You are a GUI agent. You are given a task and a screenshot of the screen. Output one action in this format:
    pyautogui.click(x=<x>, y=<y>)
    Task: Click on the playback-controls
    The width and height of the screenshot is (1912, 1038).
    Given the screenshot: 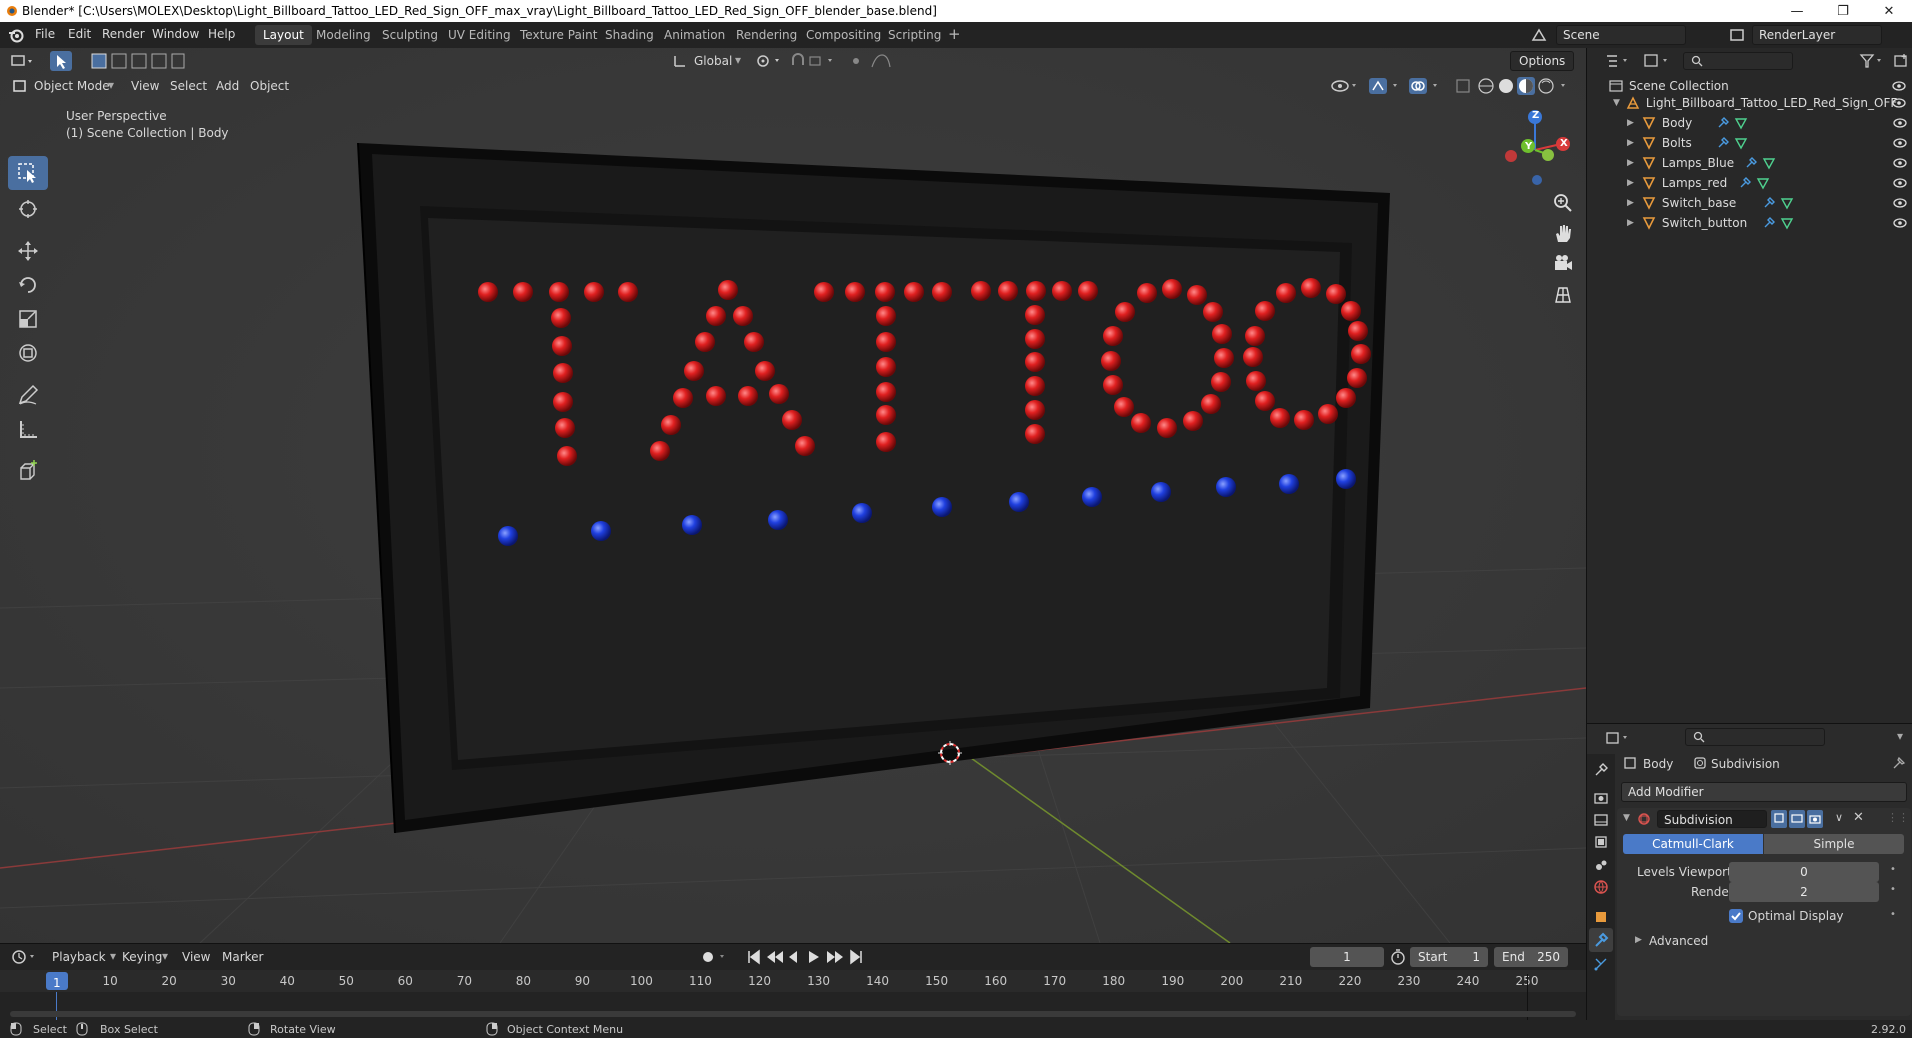 What is the action you would take?
    pyautogui.click(x=805, y=957)
    